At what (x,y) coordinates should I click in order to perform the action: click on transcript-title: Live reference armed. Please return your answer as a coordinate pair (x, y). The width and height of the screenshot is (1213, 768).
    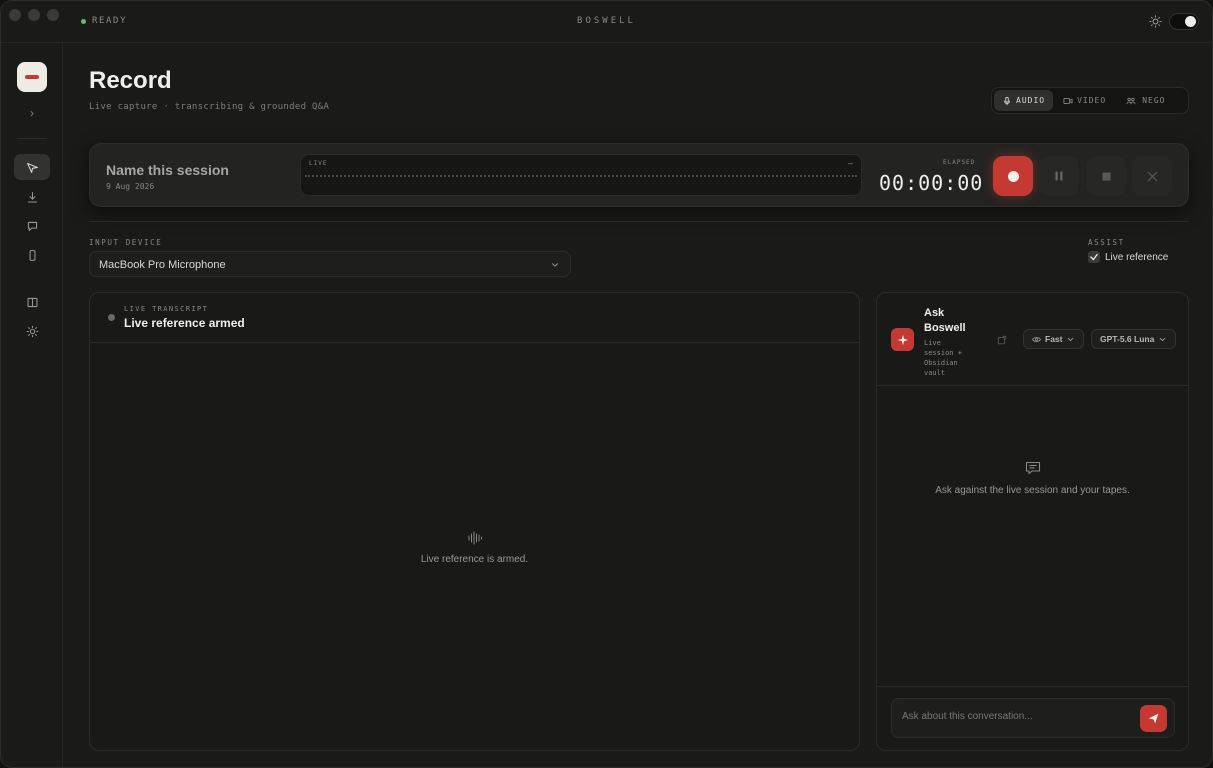
    Looking at the image, I should click on (184, 323).